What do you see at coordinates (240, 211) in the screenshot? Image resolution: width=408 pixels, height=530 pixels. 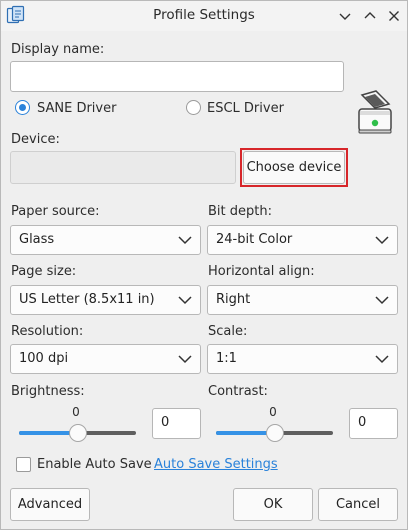 I see `bit-depth-label: Bit depth:` at bounding box center [240, 211].